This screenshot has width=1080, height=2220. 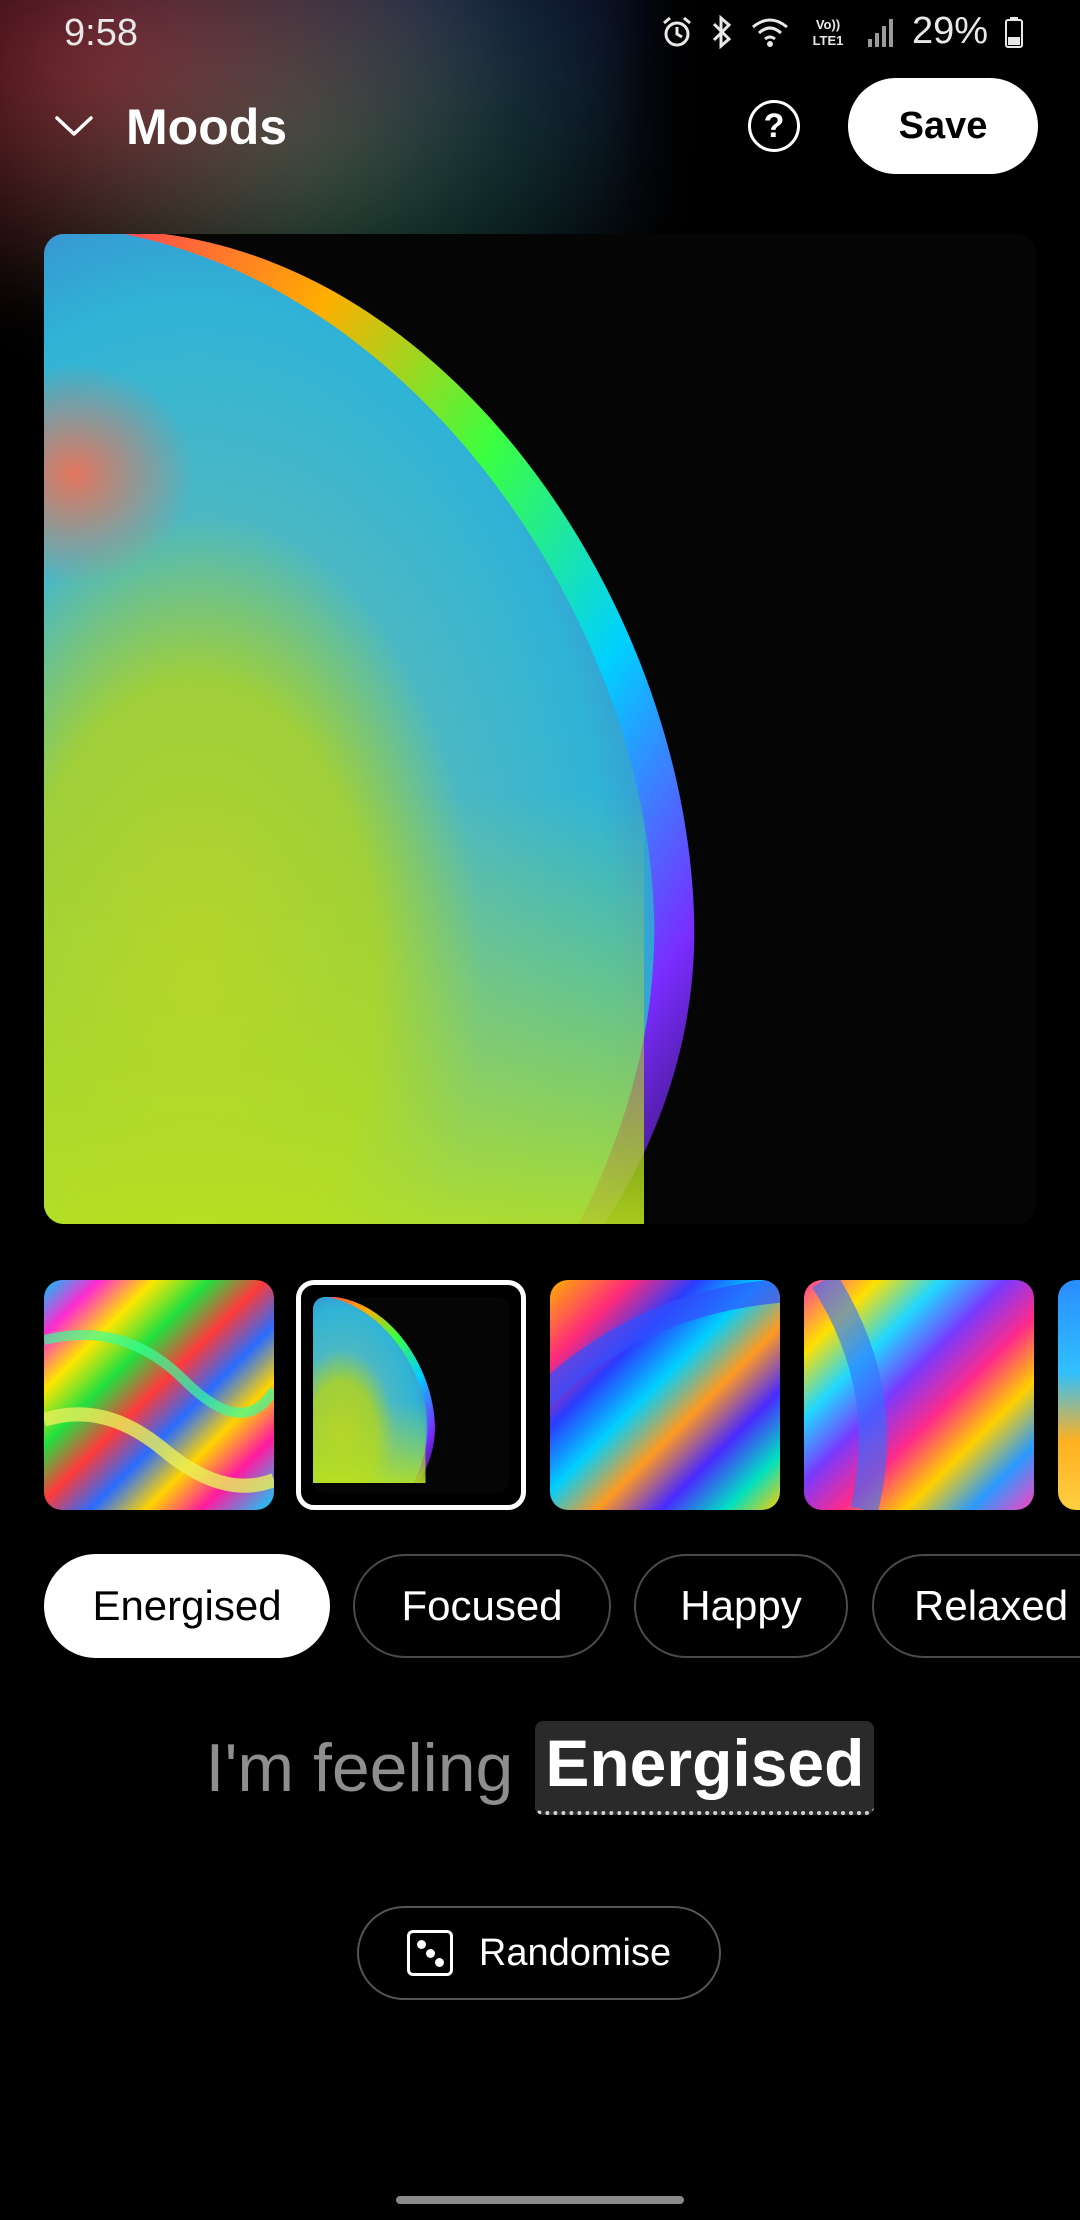 What do you see at coordinates (722, 31) in the screenshot?
I see `bluetooth-icon` at bounding box center [722, 31].